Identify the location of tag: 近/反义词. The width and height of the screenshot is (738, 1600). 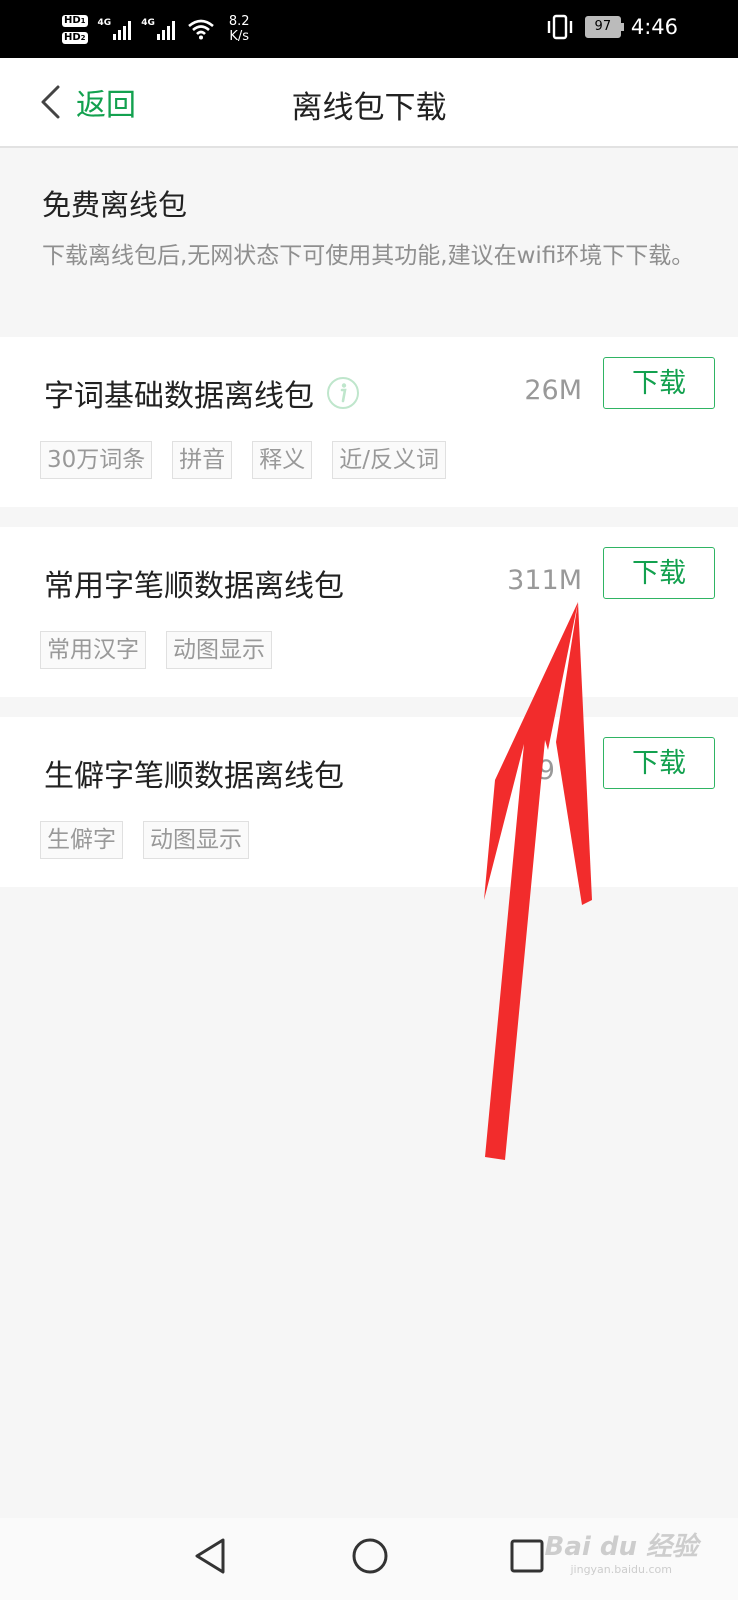
(389, 460).